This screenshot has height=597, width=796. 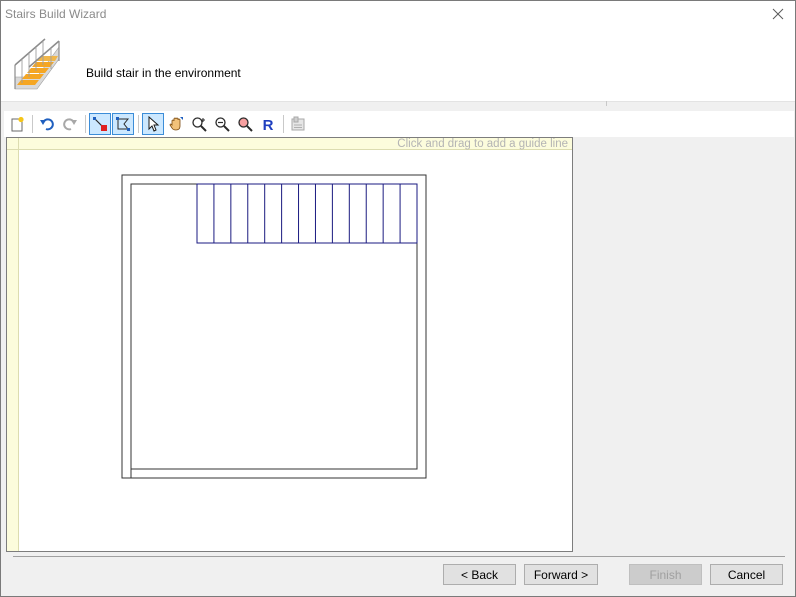 What do you see at coordinates (746, 574) in the screenshot?
I see `cancel-button: Cancel` at bounding box center [746, 574].